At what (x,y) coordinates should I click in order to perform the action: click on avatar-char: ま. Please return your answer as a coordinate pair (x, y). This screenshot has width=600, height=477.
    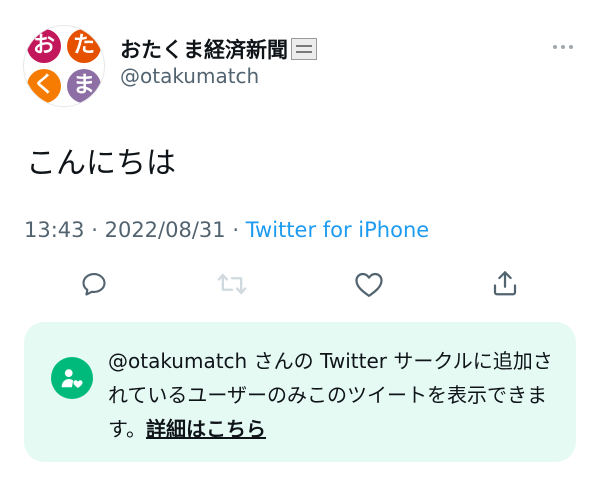
    Looking at the image, I should click on (84, 86).